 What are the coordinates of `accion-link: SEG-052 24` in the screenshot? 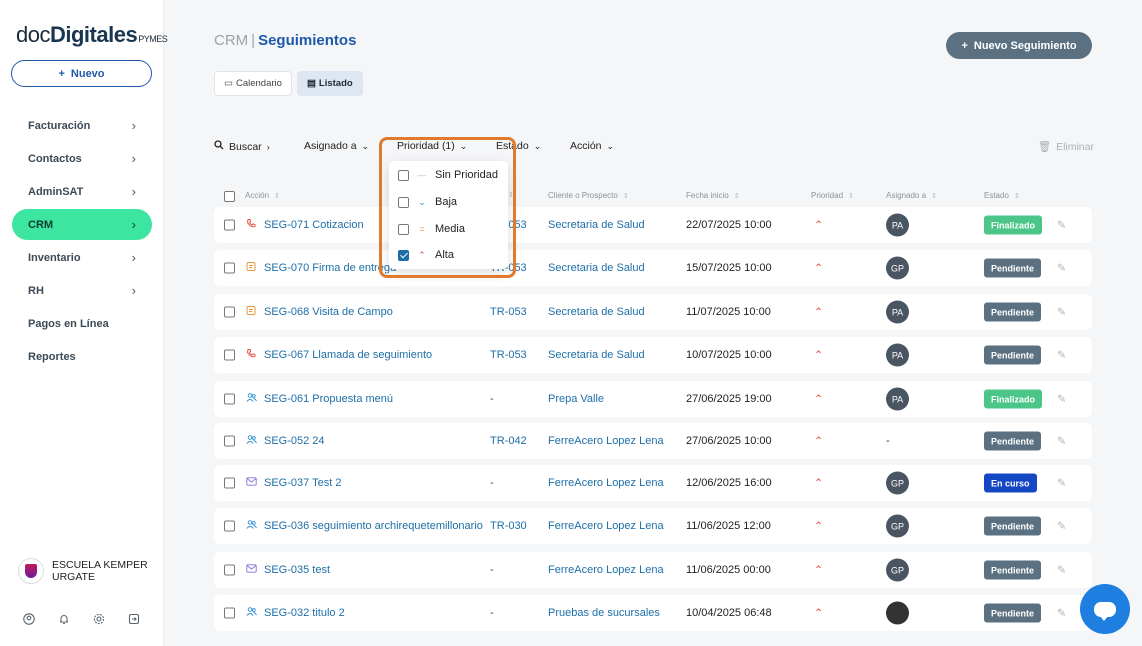 It's located at (294, 441).